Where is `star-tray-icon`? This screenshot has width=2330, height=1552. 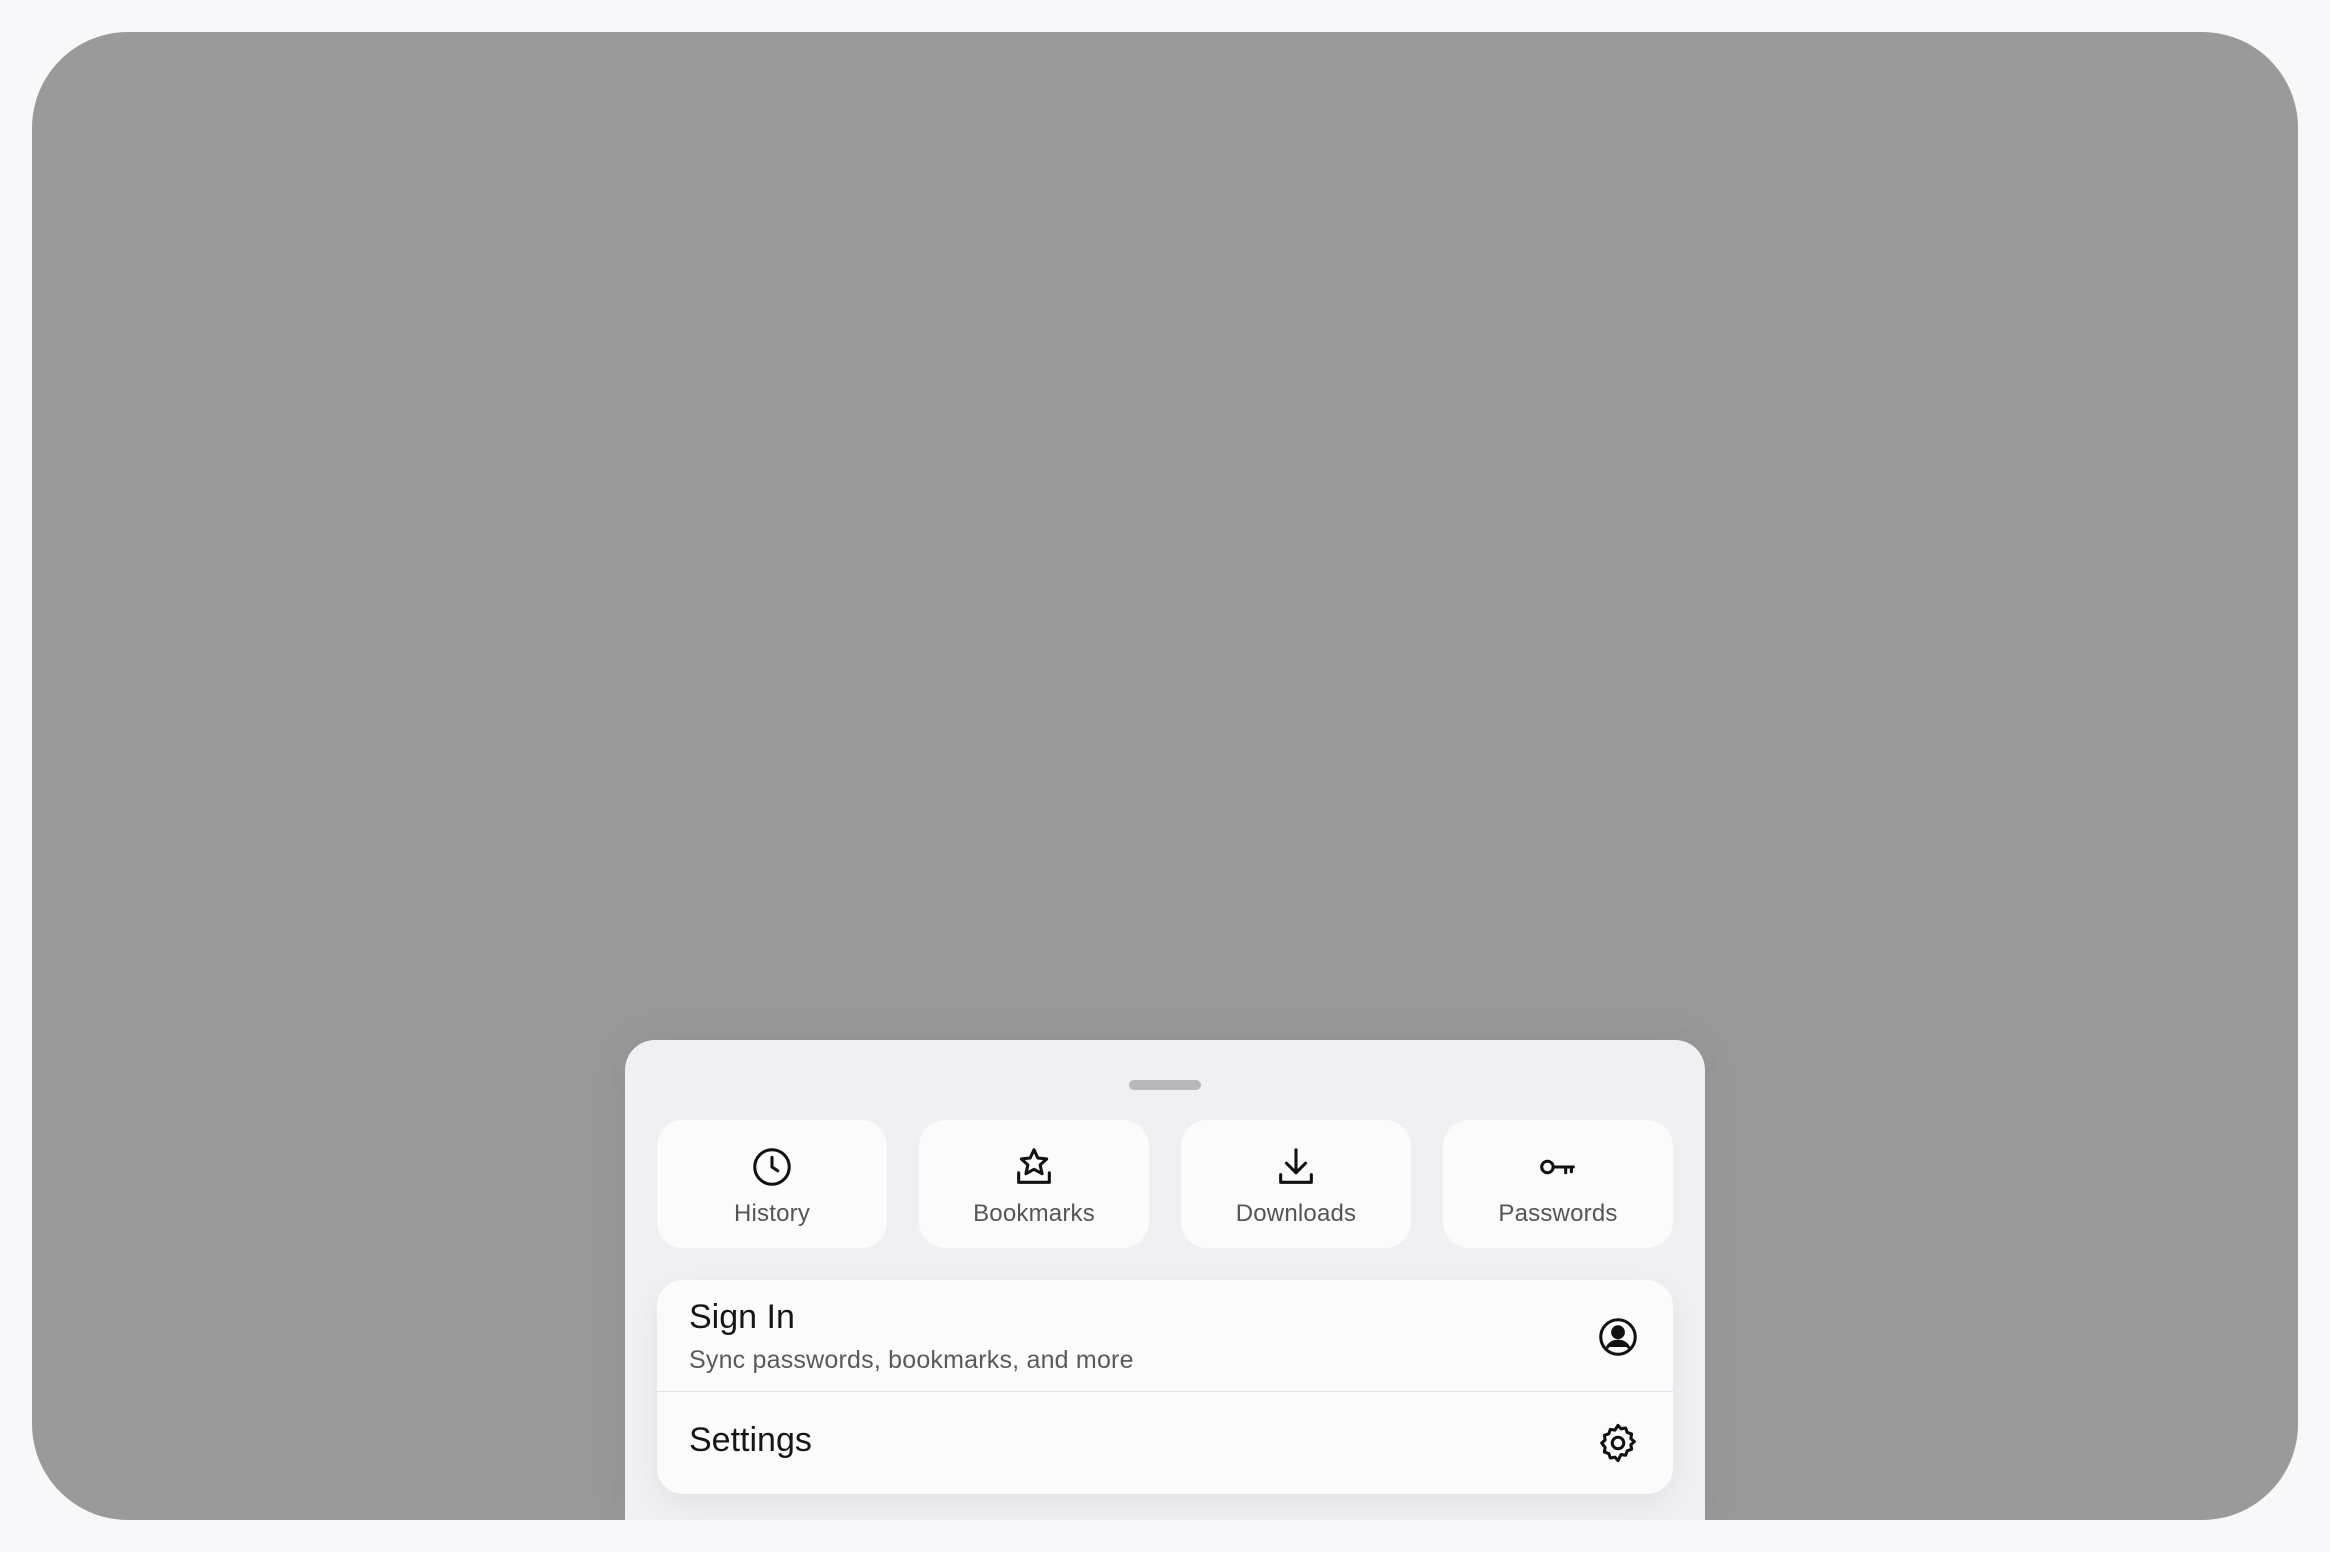 star-tray-icon is located at coordinates (1034, 1167).